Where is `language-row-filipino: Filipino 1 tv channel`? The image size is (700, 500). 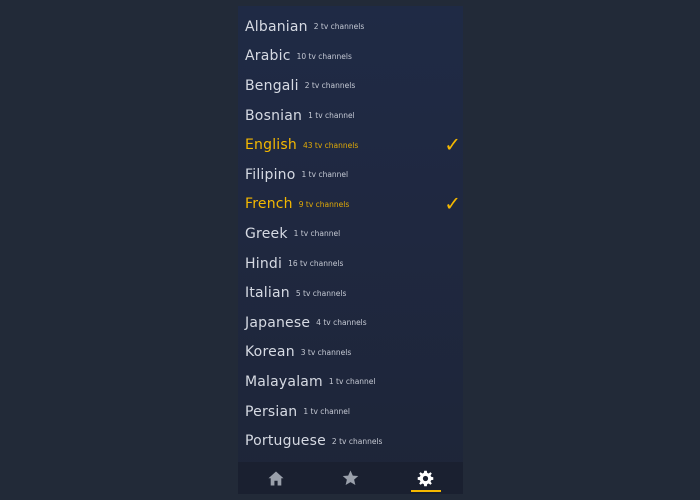 language-row-filipino: Filipino 1 tv channel is located at coordinates (350, 175).